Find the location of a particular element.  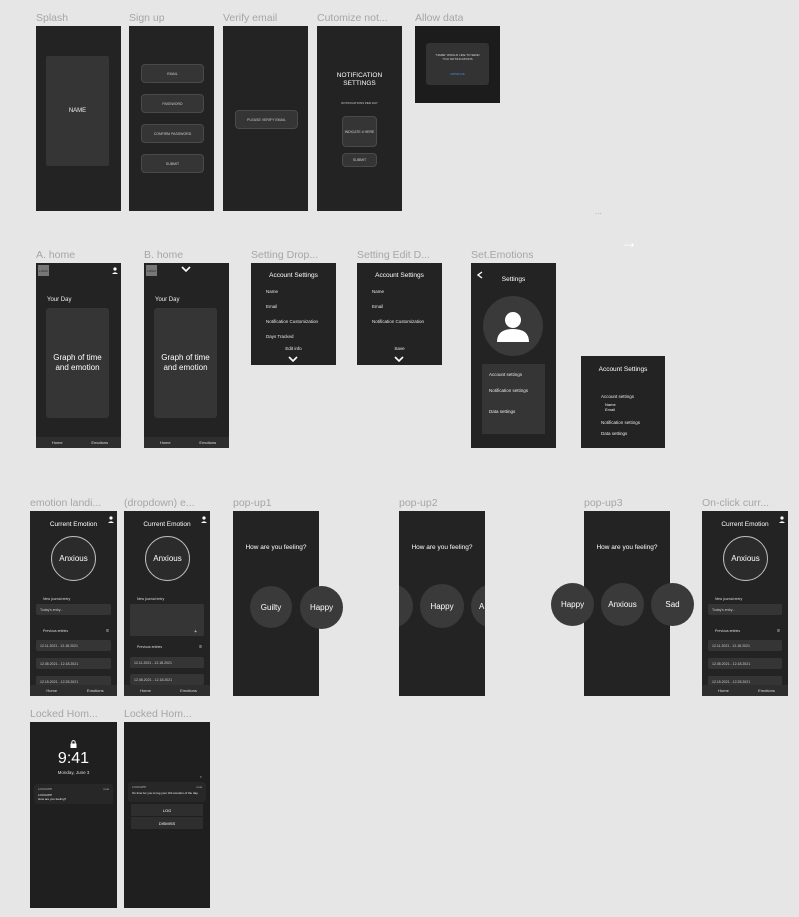

profile-icon is located at coordinates (115, 270).